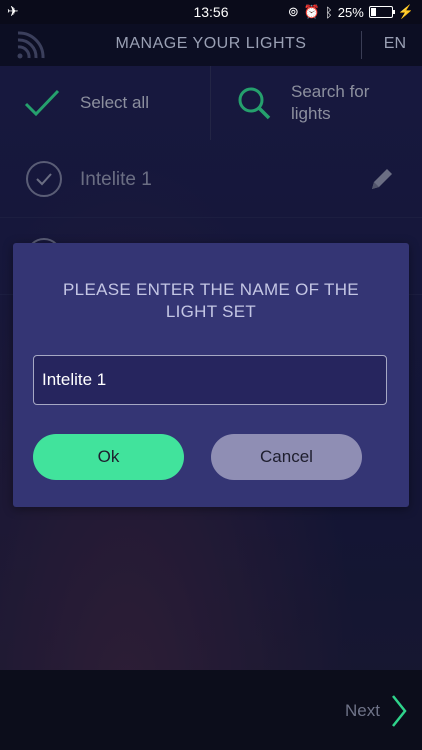 The height and width of the screenshot is (750, 422). What do you see at coordinates (286, 457) in the screenshot?
I see `cancel-button: Cancel` at bounding box center [286, 457].